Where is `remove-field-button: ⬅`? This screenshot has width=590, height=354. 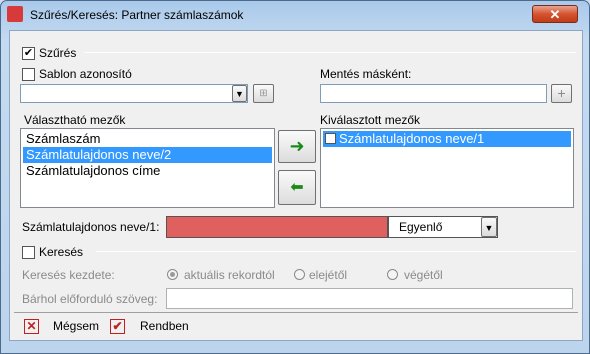
remove-field-button: ⬅ is located at coordinates (297, 187).